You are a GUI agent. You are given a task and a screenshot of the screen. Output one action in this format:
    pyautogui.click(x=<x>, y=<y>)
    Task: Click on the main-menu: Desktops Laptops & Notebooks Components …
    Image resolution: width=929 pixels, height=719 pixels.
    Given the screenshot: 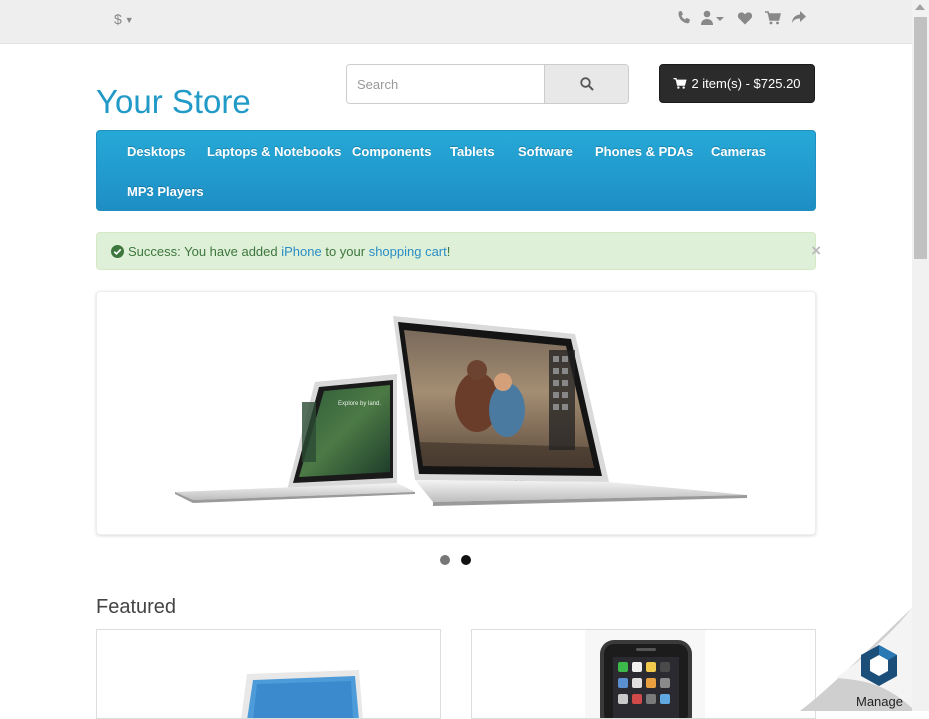 What is the action you would take?
    pyautogui.click(x=456, y=170)
    